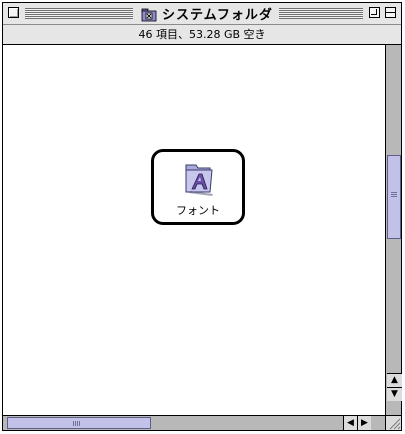 The image size is (405, 434). What do you see at coordinates (149, 14) in the screenshot?
I see `system-folder-icon` at bounding box center [149, 14].